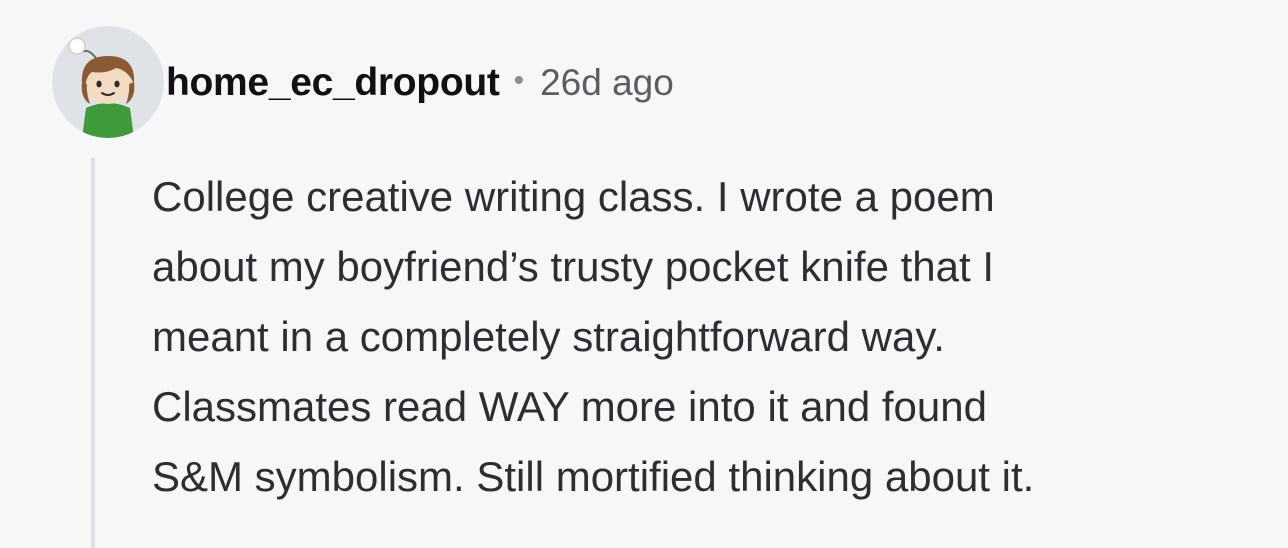 The image size is (1288, 548). Describe the element at coordinates (607, 83) in the screenshot. I see `comment-timestamp: 26d ago` at that location.